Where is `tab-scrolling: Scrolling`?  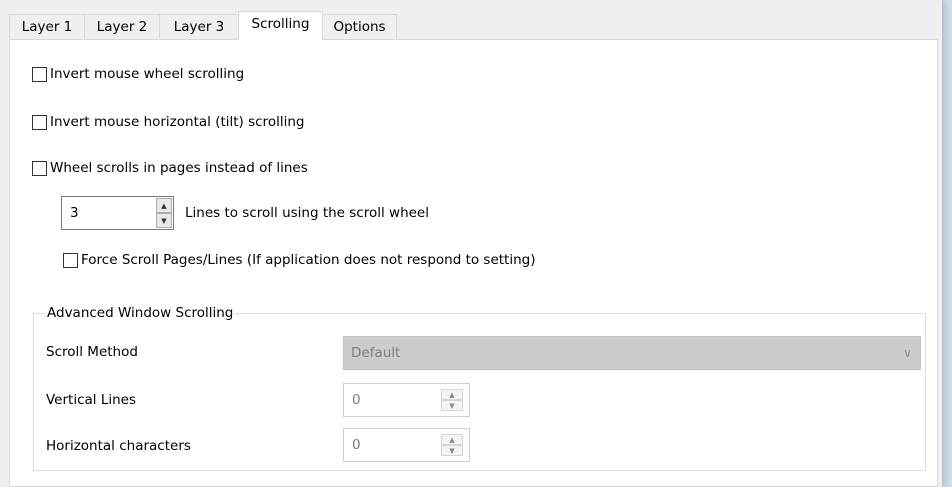
tab-scrolling: Scrolling is located at coordinates (280, 25).